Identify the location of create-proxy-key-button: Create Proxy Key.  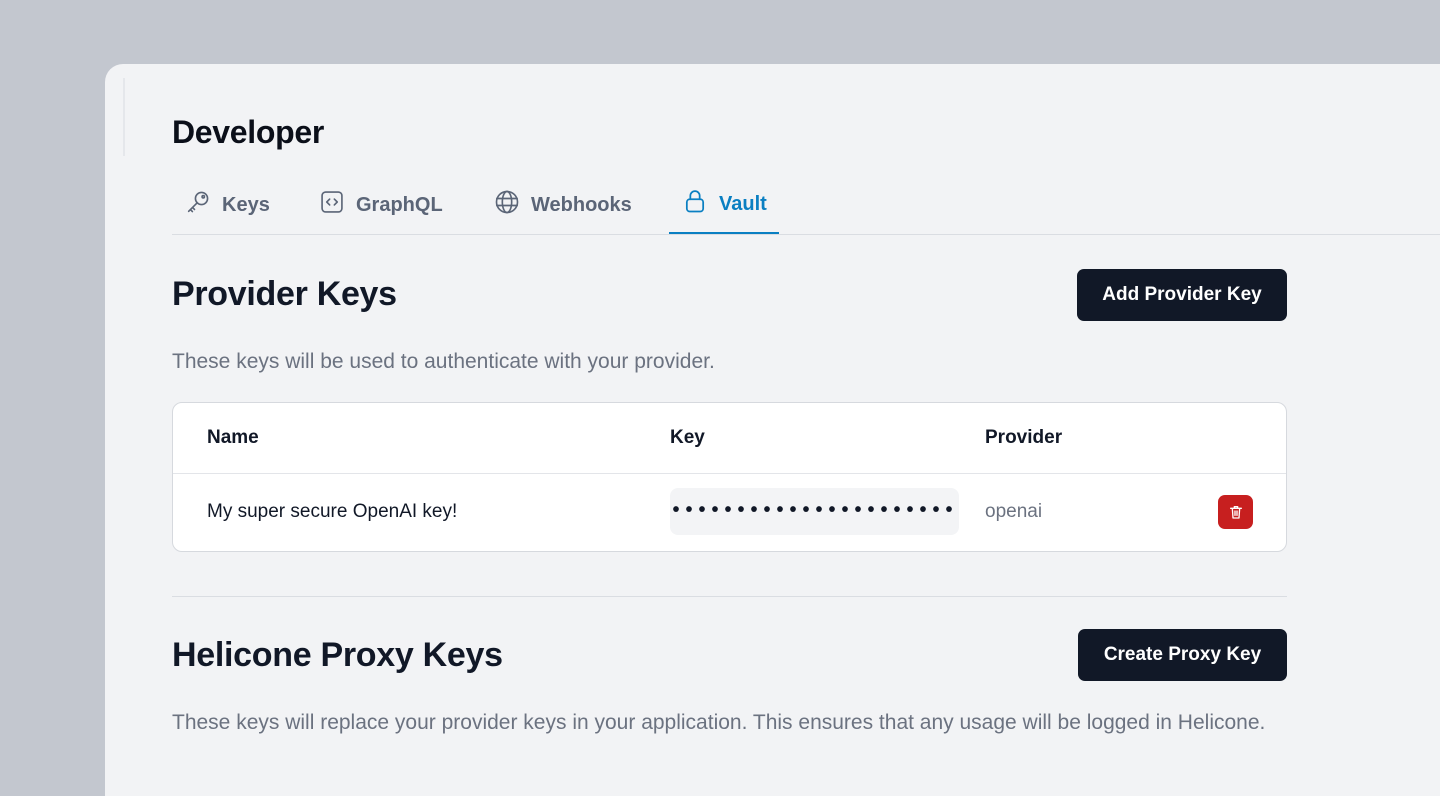
(1182, 655).